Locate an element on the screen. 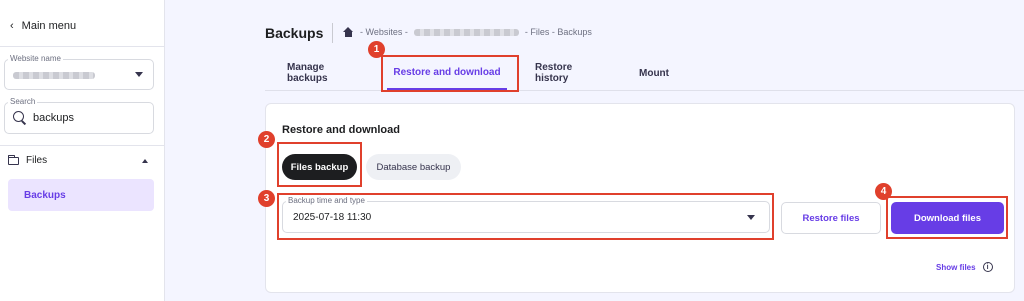 This screenshot has height=301, width=1024. search-label: Search is located at coordinates (23, 101).